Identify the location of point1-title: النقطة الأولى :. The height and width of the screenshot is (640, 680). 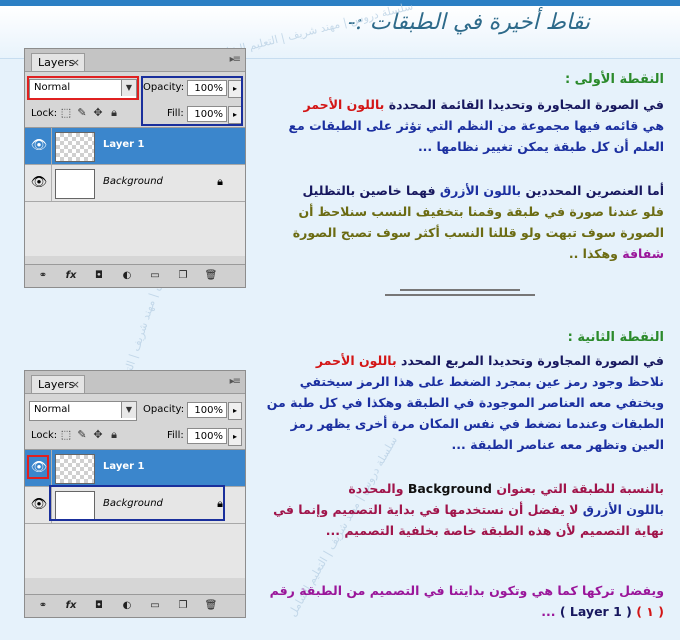
(614, 79).